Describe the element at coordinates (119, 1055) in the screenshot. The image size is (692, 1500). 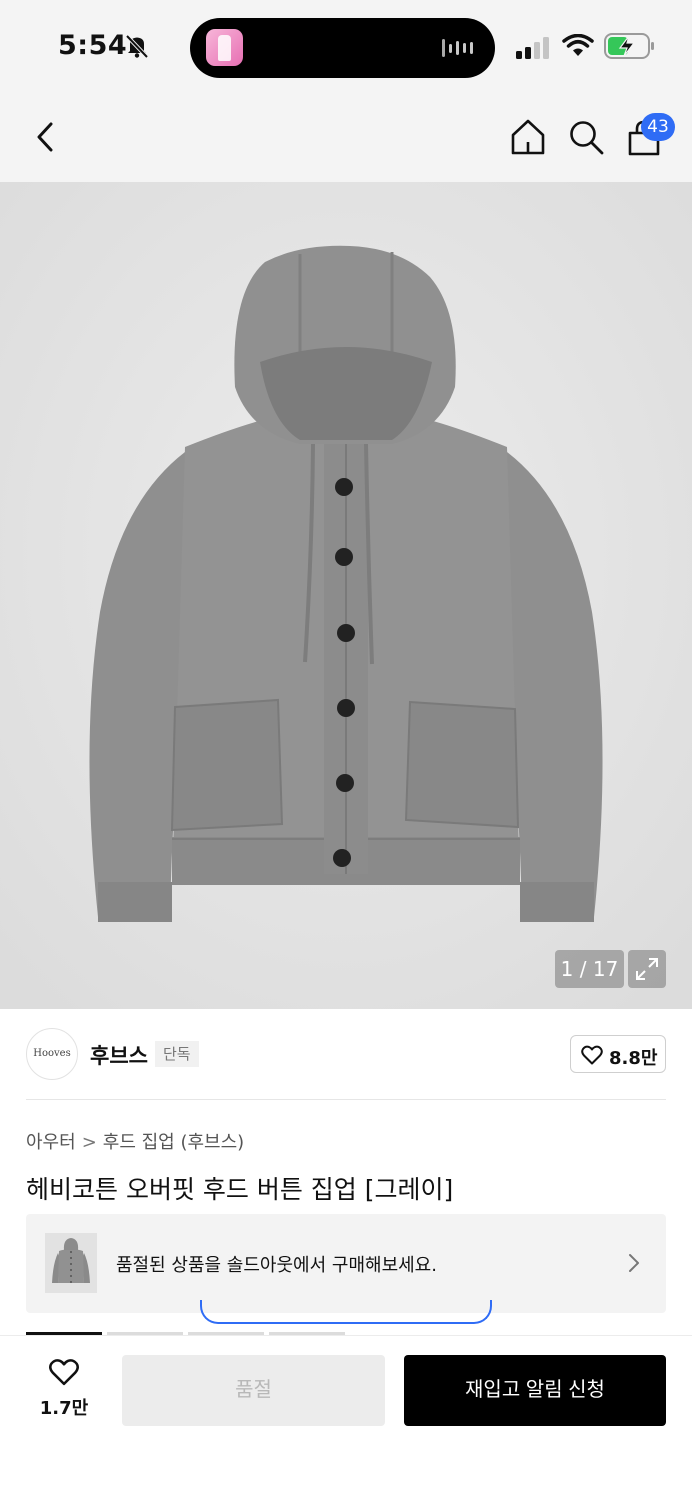
I see `brand-name: 후브스` at that location.